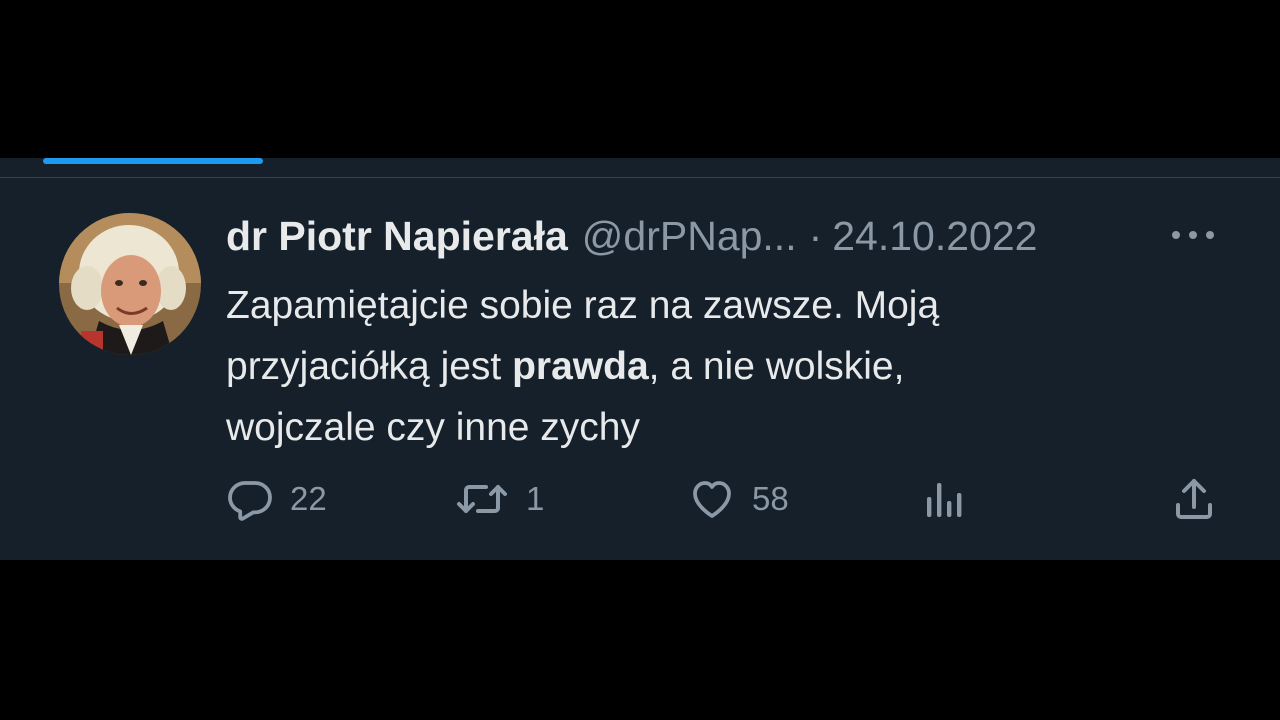  What do you see at coordinates (308, 498) in the screenshot?
I see `reply-count: 22` at bounding box center [308, 498].